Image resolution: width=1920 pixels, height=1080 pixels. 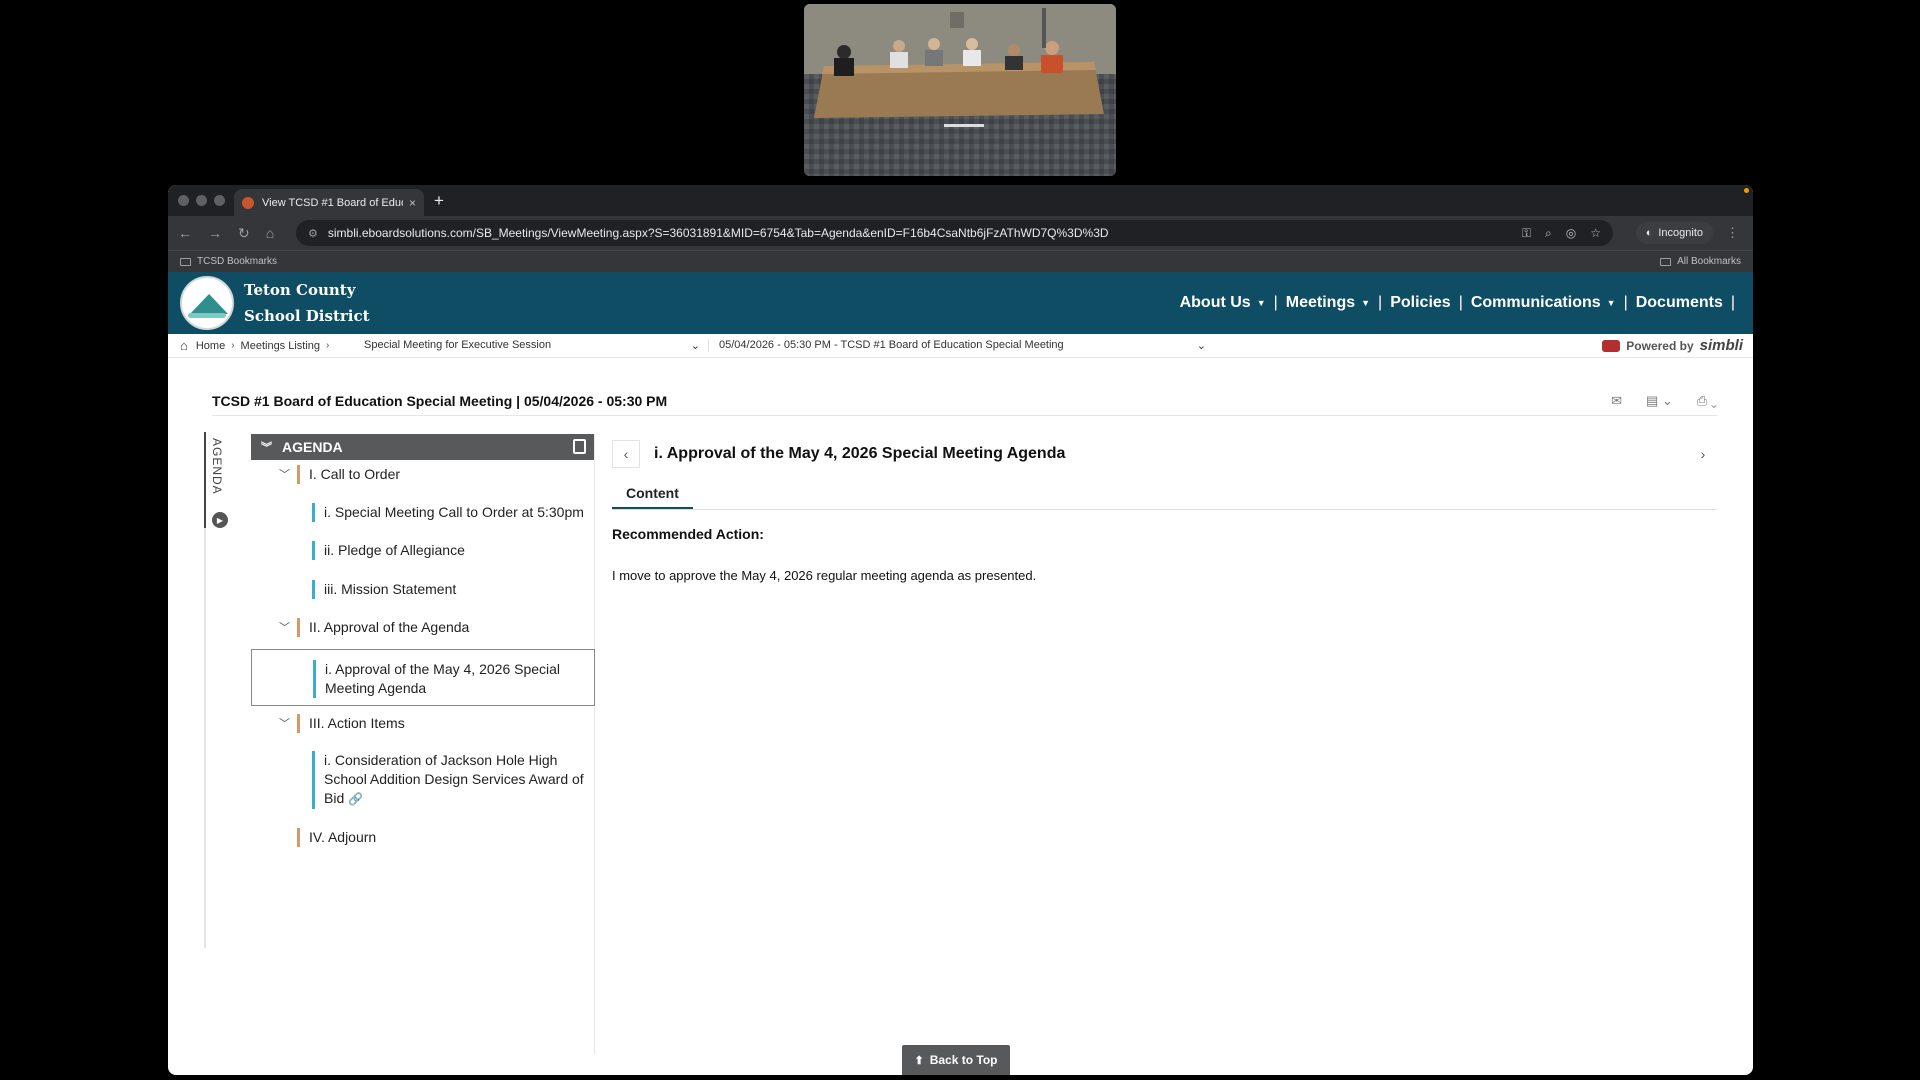 What do you see at coordinates (1660, 345) in the screenshot?
I see `powered-by-label: Powered by` at bounding box center [1660, 345].